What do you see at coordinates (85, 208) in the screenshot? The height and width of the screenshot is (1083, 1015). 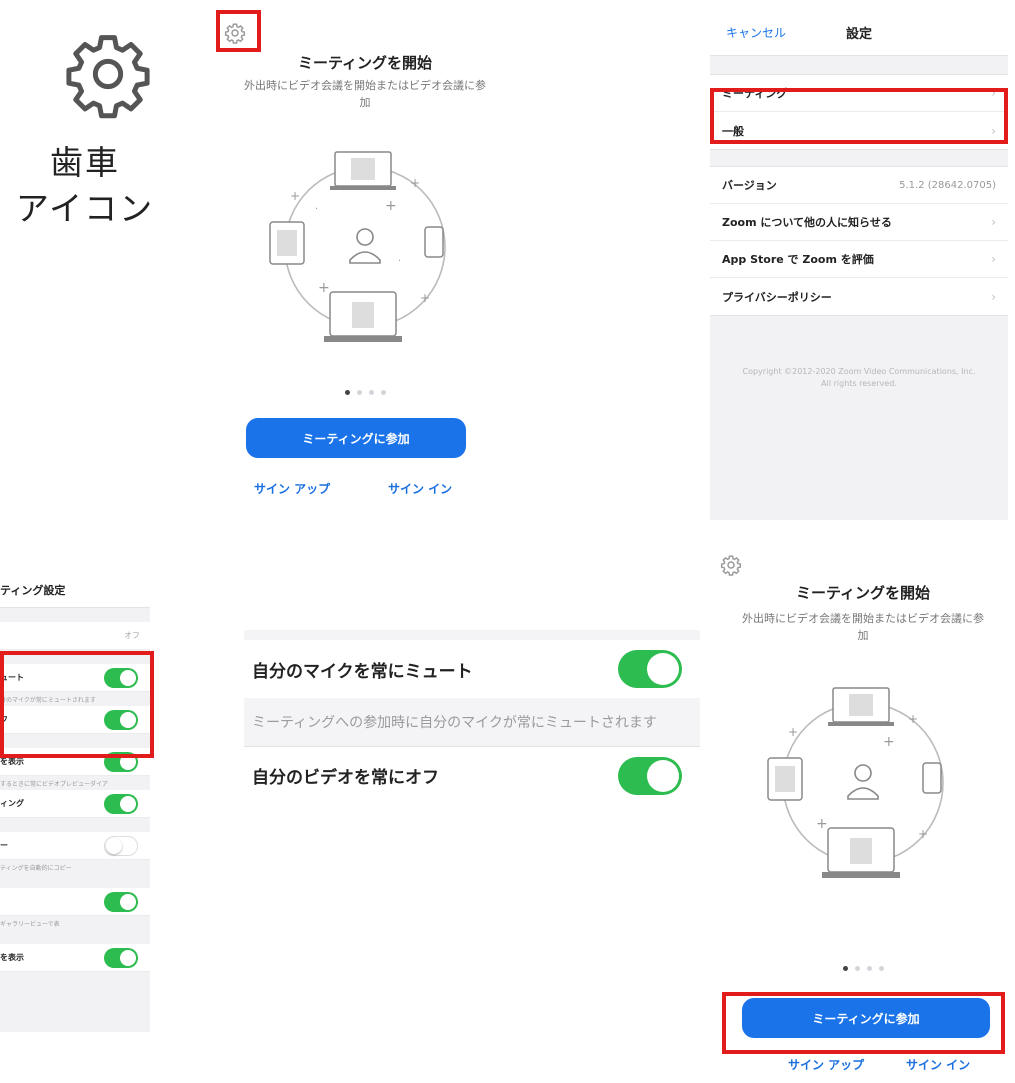 I see `caption-line-2: アイコン` at bounding box center [85, 208].